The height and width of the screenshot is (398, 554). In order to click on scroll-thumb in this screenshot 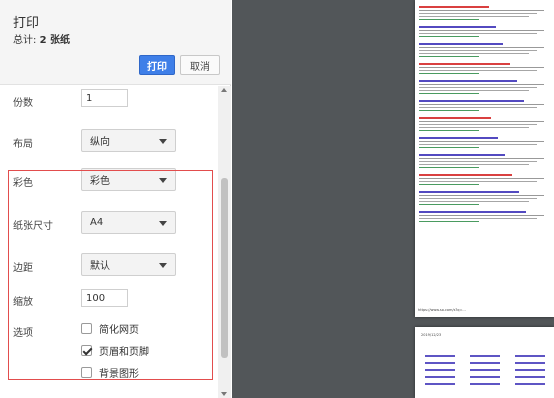, I will do `click(224, 268)`.